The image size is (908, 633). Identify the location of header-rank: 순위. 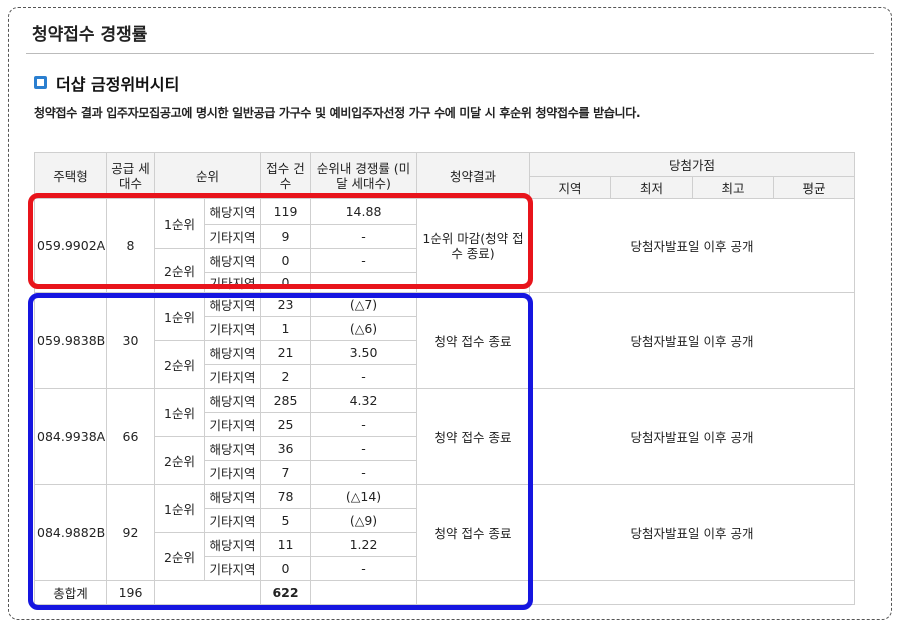
(207, 175).